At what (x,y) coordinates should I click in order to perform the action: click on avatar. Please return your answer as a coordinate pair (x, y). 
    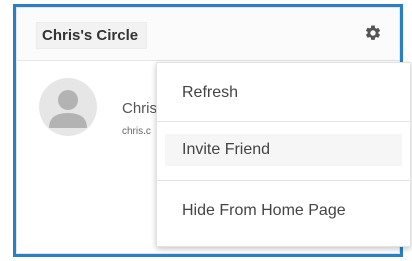
    Looking at the image, I should click on (68, 107).